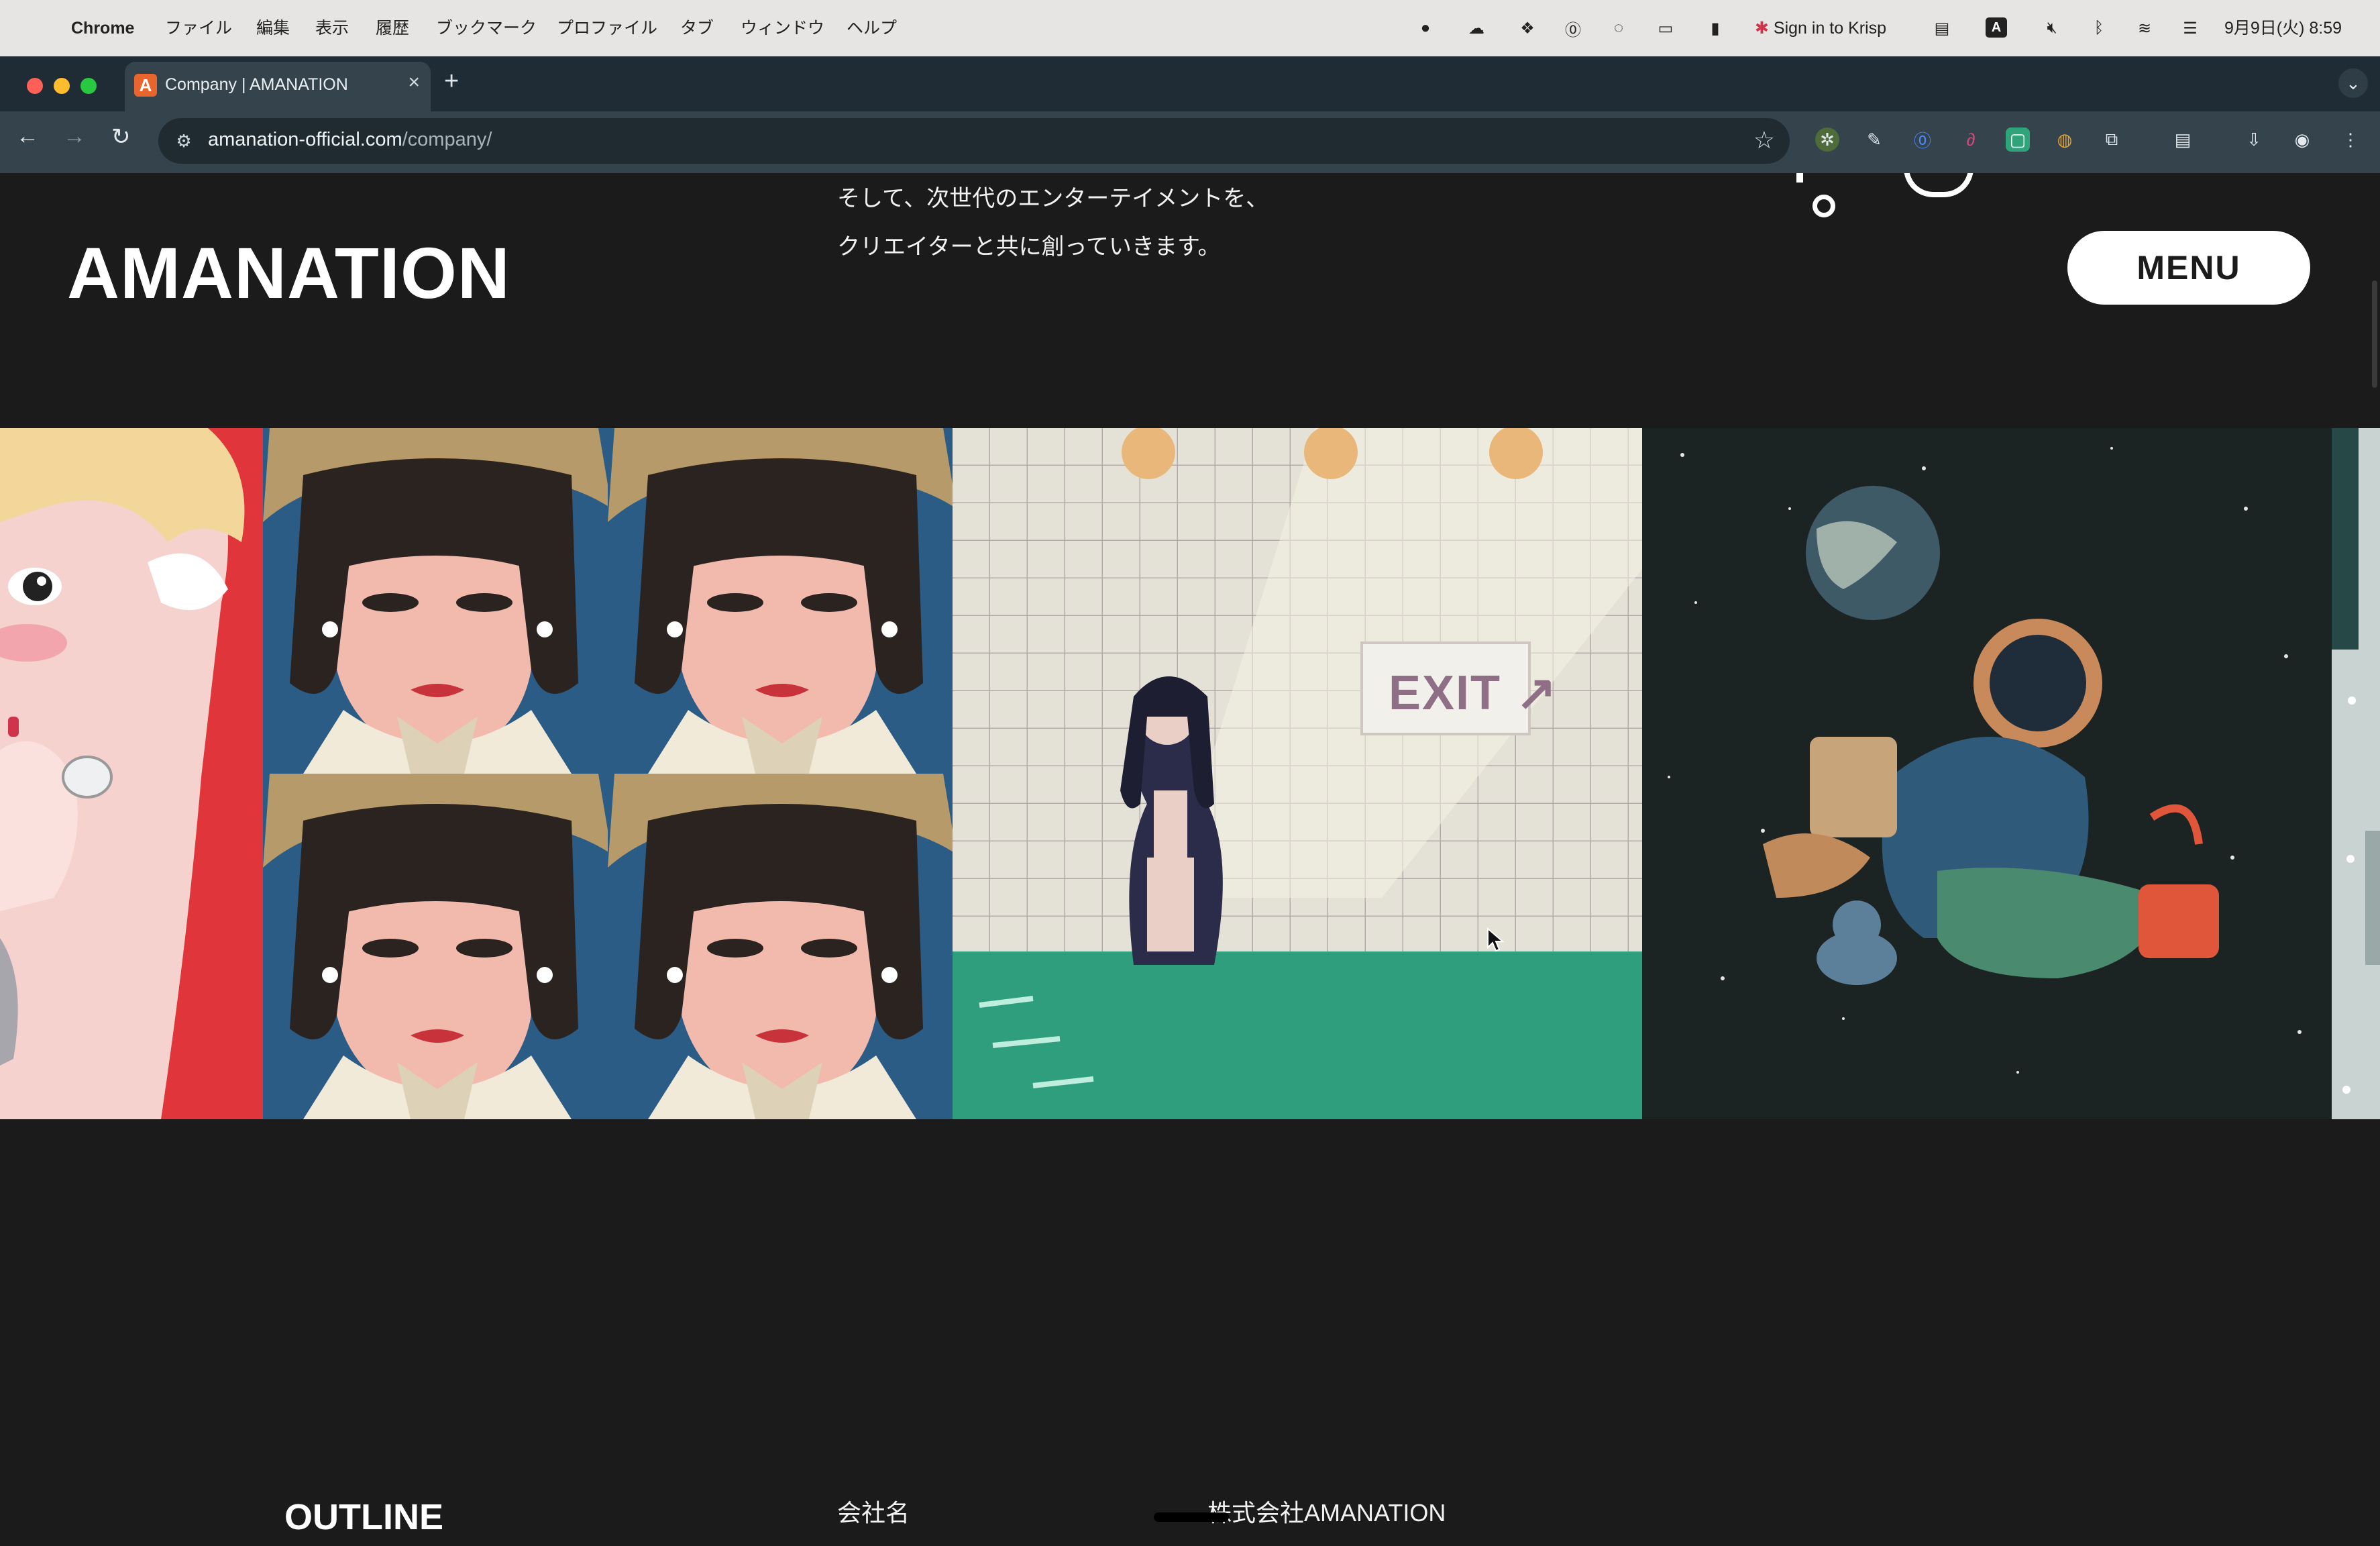 The width and height of the screenshot is (2380, 1546). I want to click on decorative-arc, so click(1938, 185).